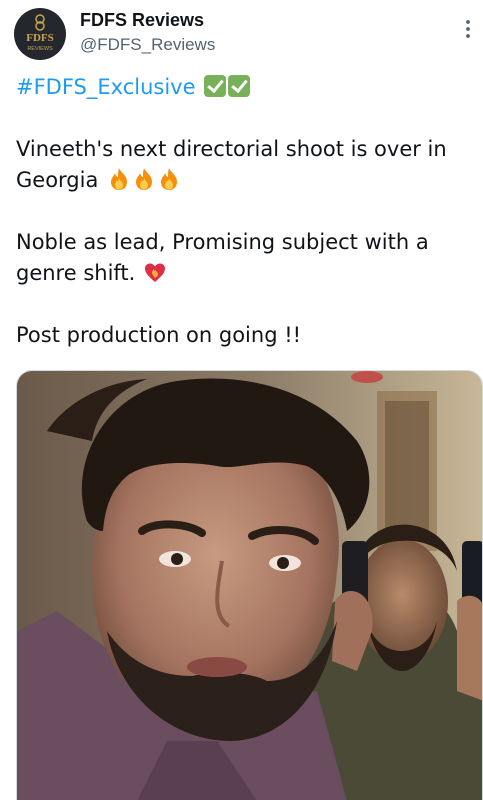 The height and width of the screenshot is (800, 483). What do you see at coordinates (155, 272) in the screenshot?
I see `heart-on-fire-icon` at bounding box center [155, 272].